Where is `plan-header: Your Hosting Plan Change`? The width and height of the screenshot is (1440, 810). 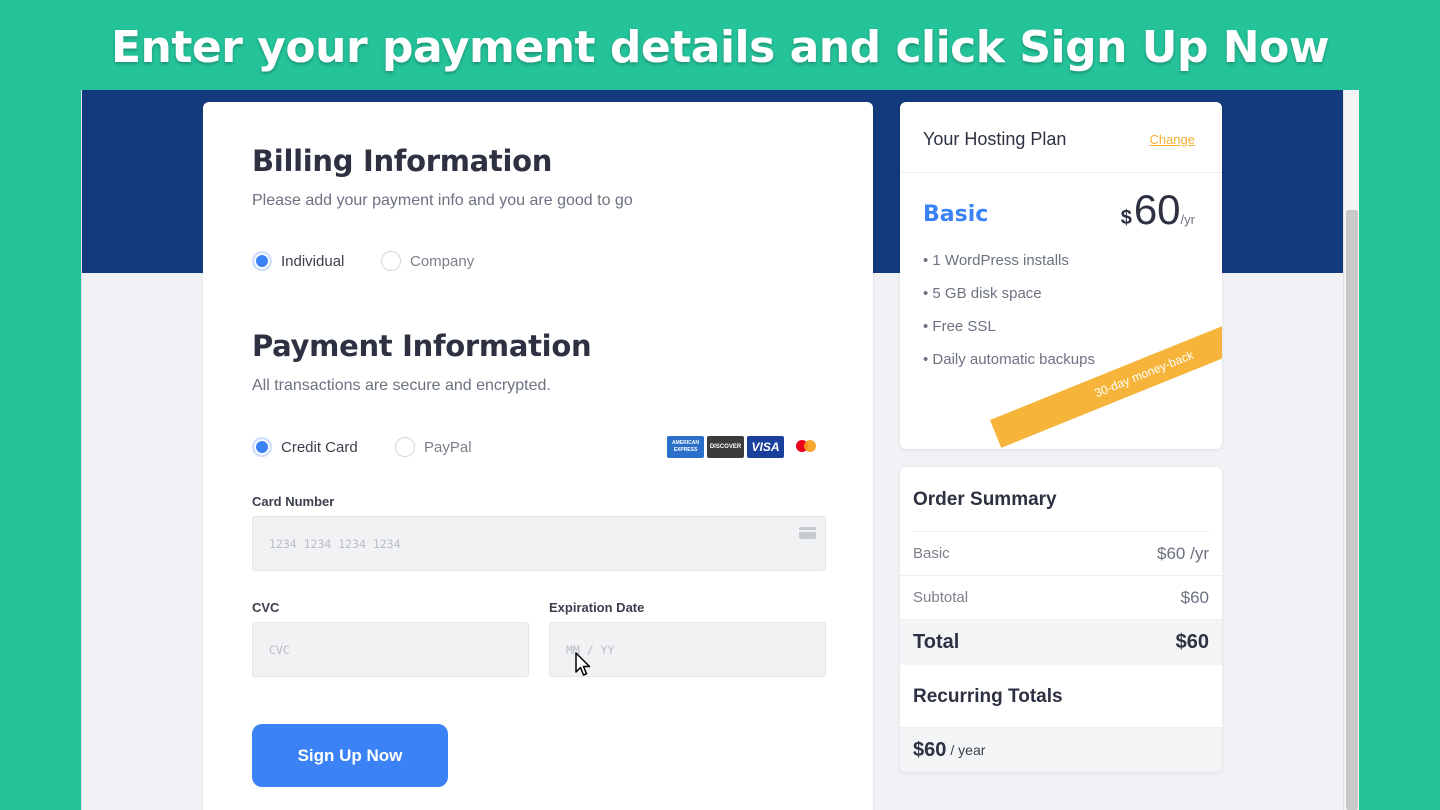
plan-header: Your Hosting Plan Change is located at coordinates (1061, 137).